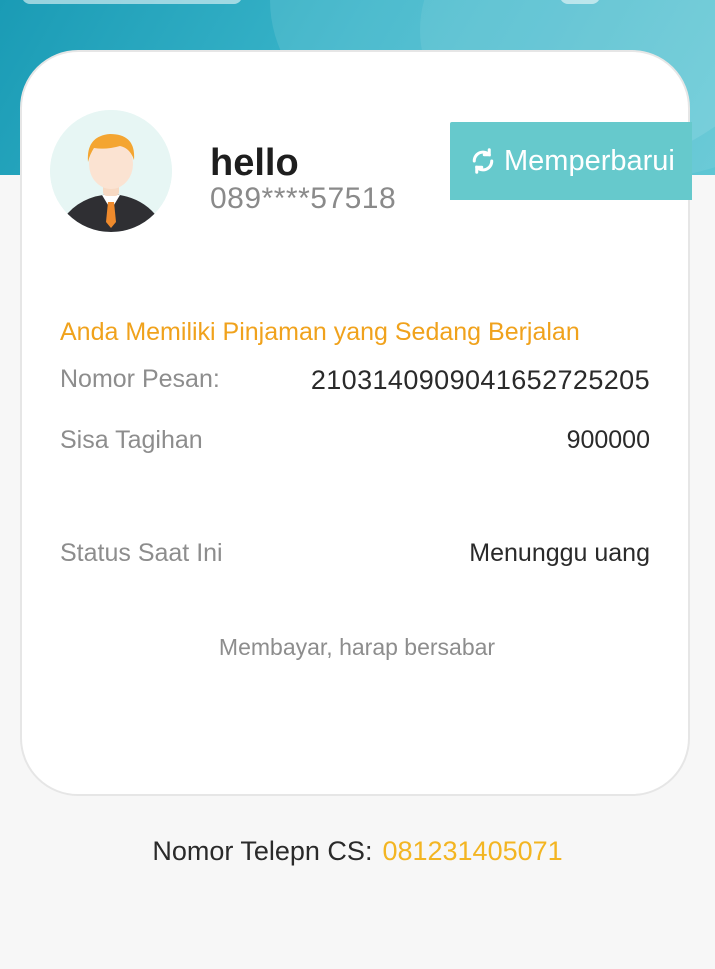 Image resolution: width=715 pixels, height=969 pixels. I want to click on wait-note: Membayar, harap bersabar, so click(357, 647).